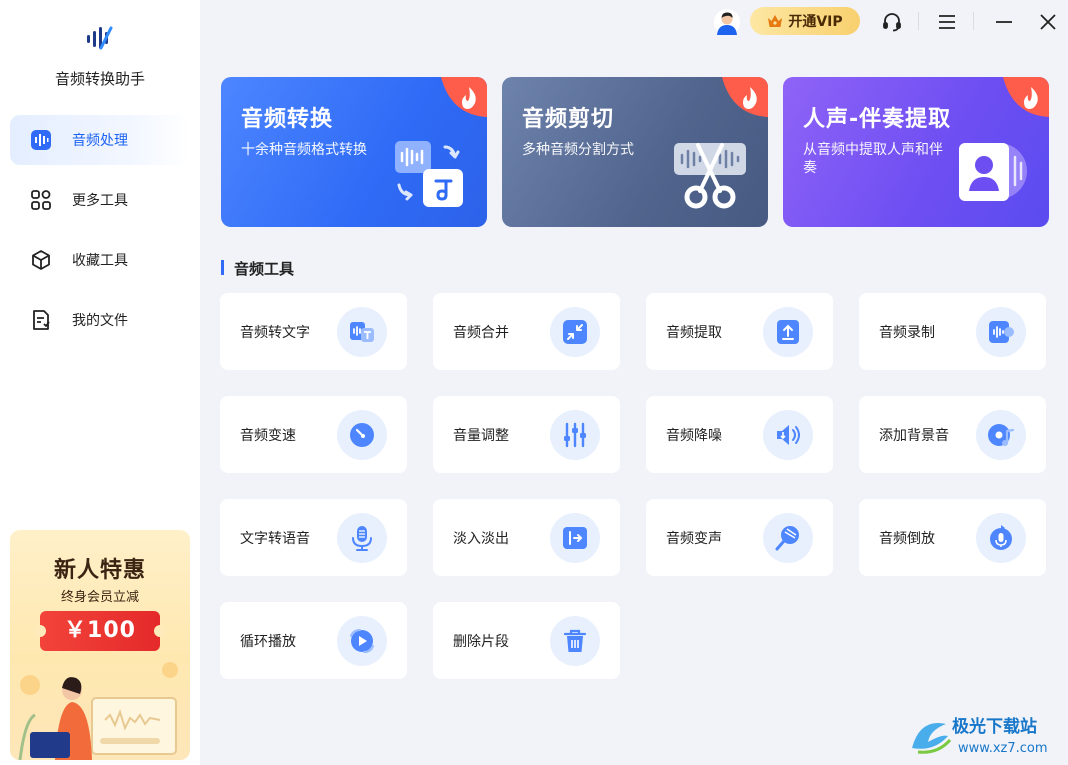  I want to click on audio-convert-icon, so click(429, 174).